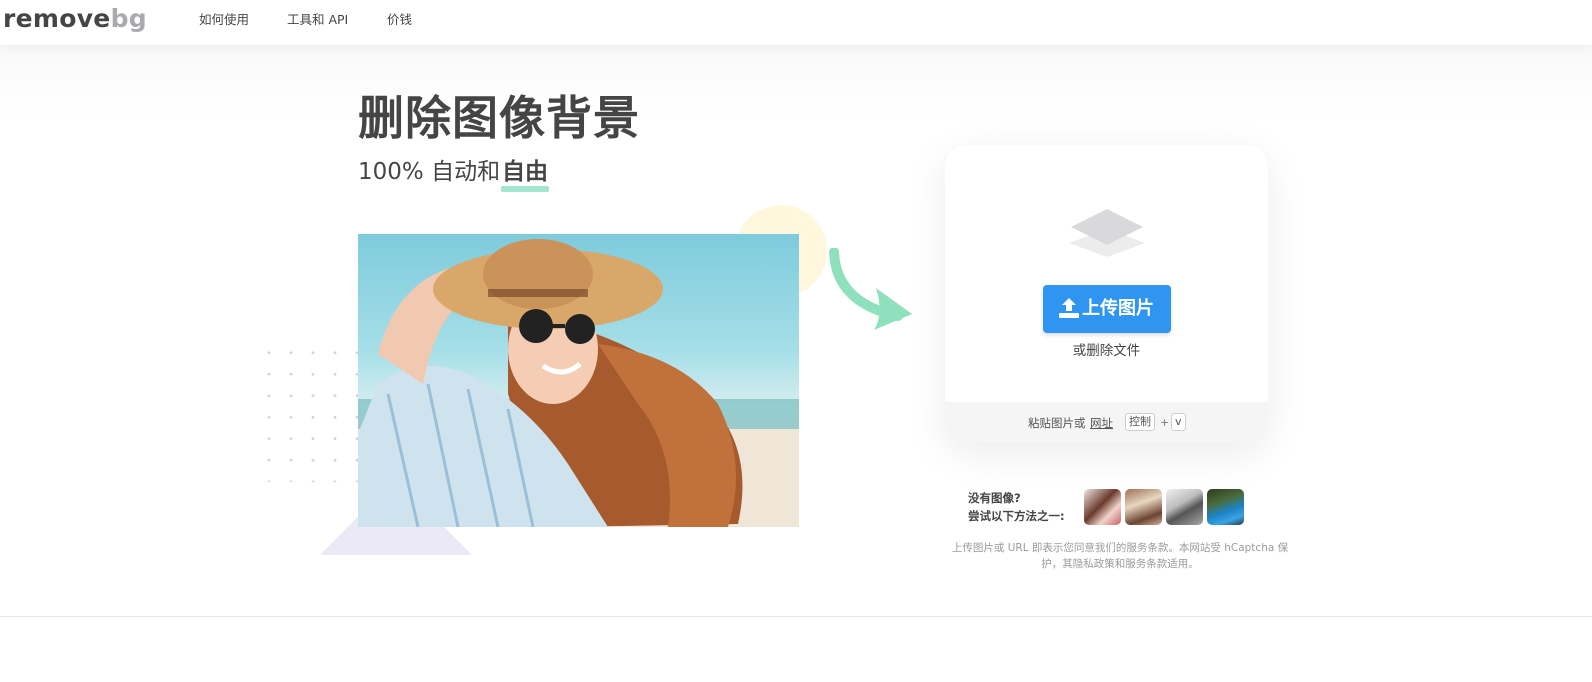  Describe the element at coordinates (57, 18) in the screenshot. I see `logo-text-remove: remove` at that location.